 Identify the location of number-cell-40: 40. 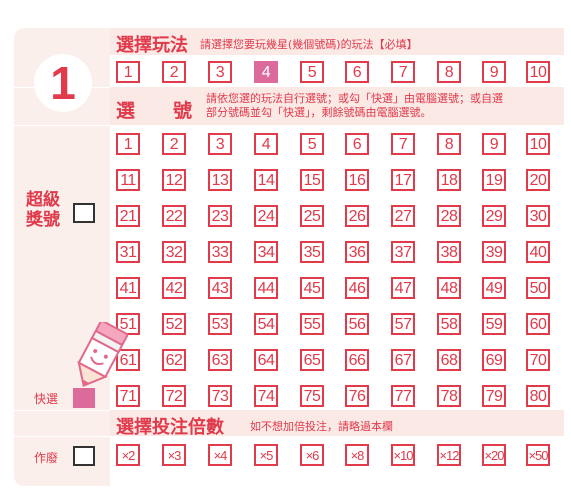
(538, 252).